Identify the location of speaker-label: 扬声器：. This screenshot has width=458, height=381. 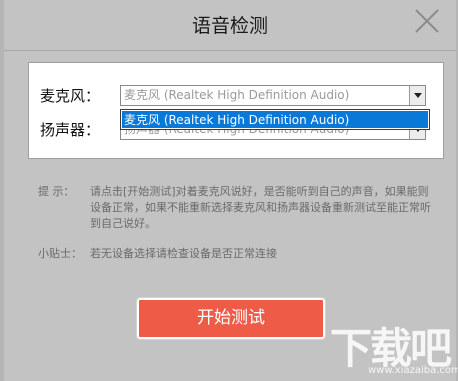
(70, 130).